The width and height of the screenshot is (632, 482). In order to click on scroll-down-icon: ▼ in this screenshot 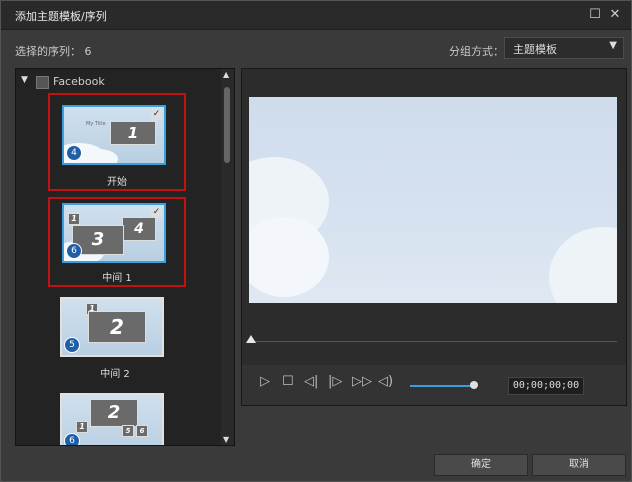, I will do `click(226, 439)`.